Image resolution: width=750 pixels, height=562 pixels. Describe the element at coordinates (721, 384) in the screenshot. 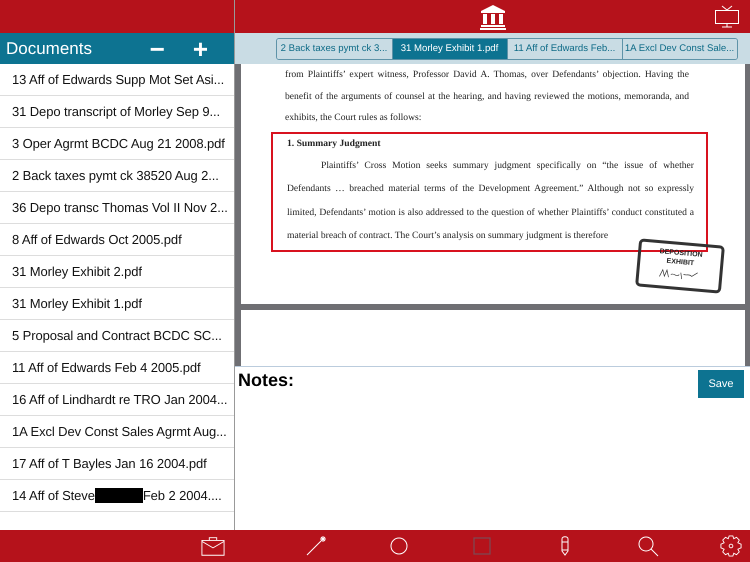

I see `save-button: Save` at that location.